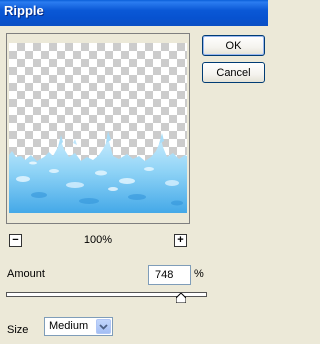  I want to click on zoom-in-button: +, so click(180, 240).